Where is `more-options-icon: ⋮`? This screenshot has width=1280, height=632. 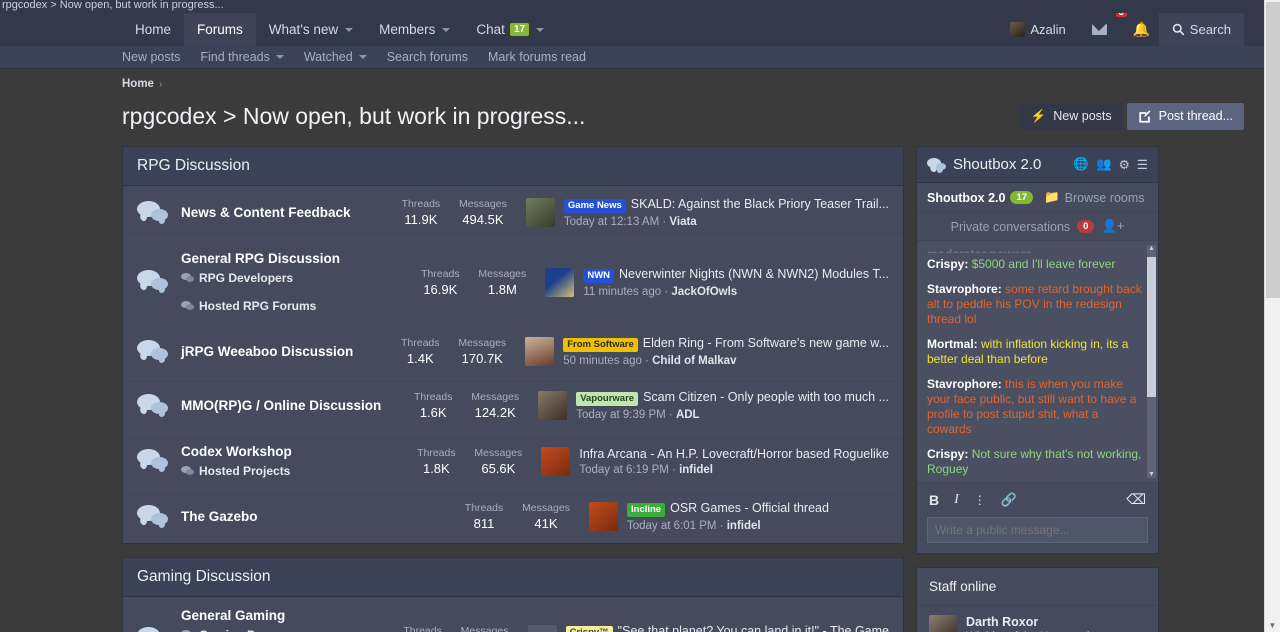
more-options-icon: ⋮ is located at coordinates (980, 500).